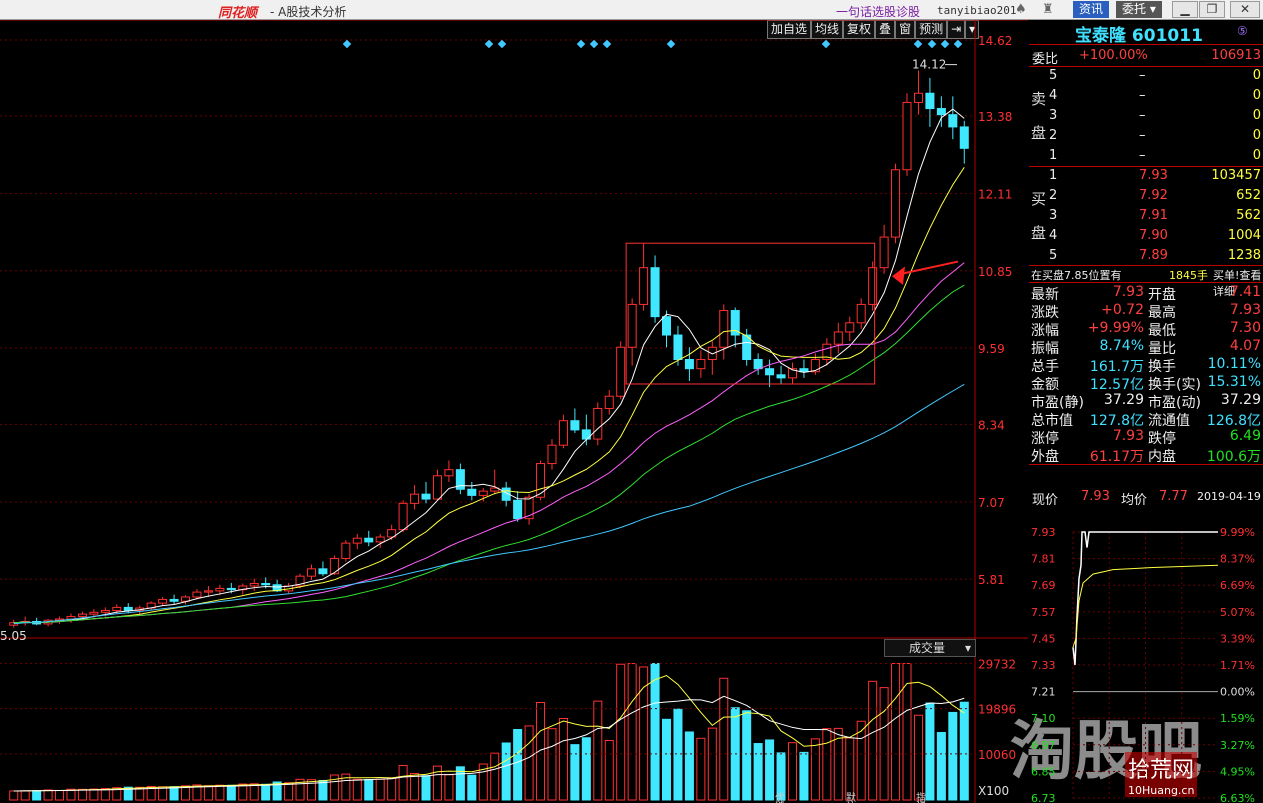 The height and width of the screenshot is (803, 1263). I want to click on close-icon: ✕, so click(1245, 9).